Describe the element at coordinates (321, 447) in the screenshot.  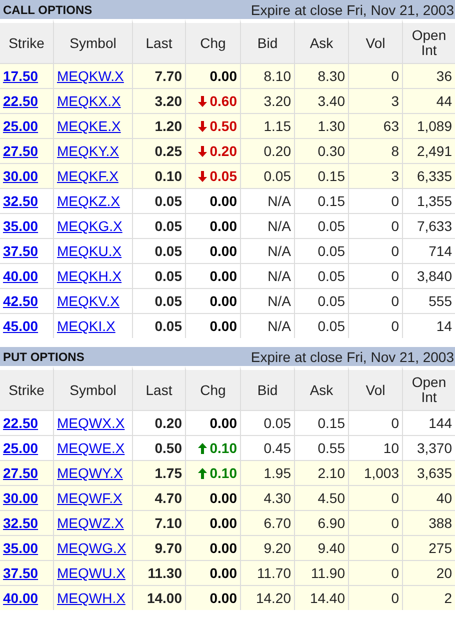
I see `ask-cell: 0.55` at that location.